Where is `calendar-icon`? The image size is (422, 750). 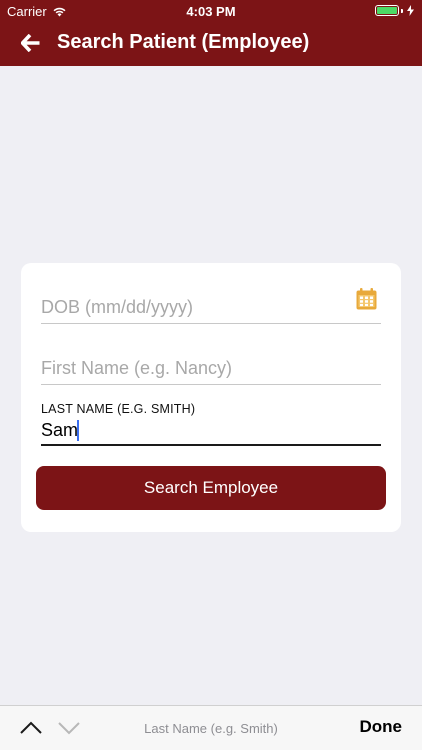
calendar-icon is located at coordinates (366, 299).